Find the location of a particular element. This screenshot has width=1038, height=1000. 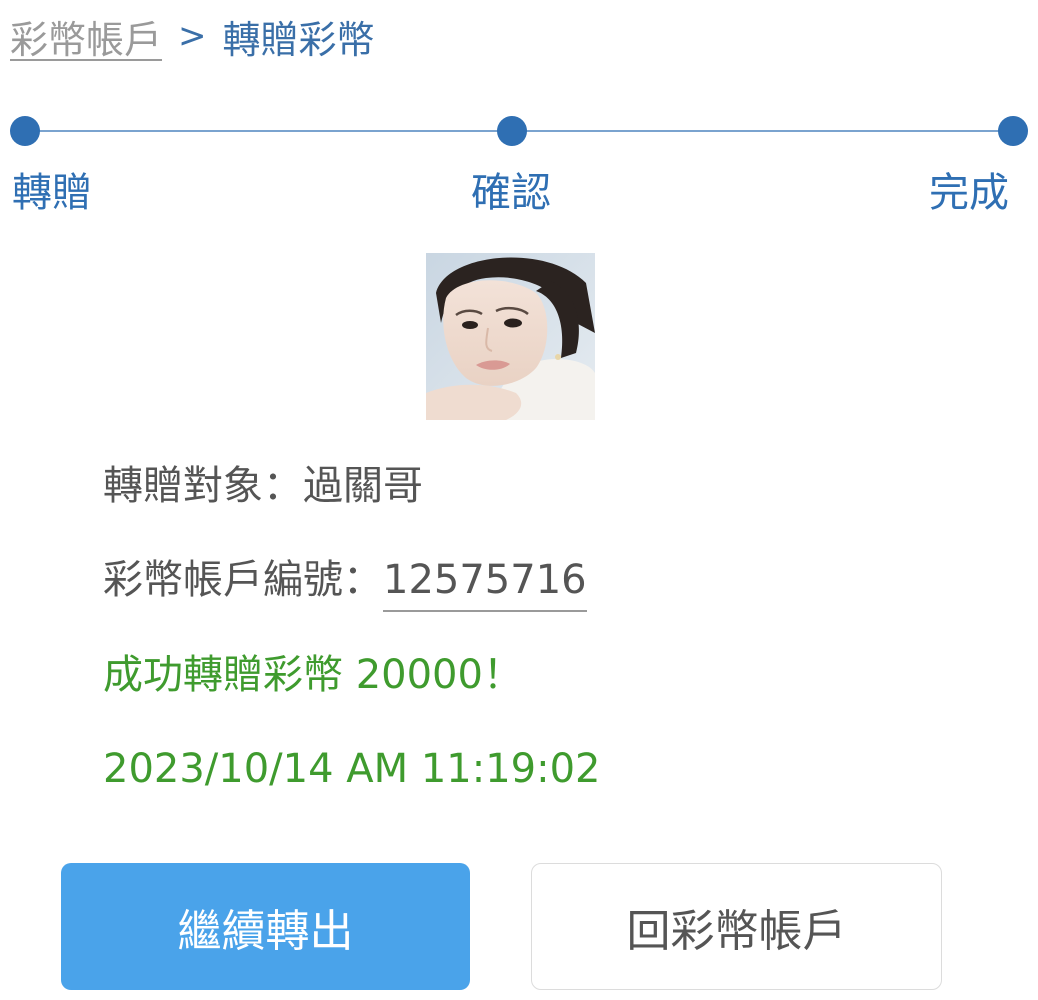

success-message: 成功轉贈彩幣 20000！ is located at coordinates (313, 675).